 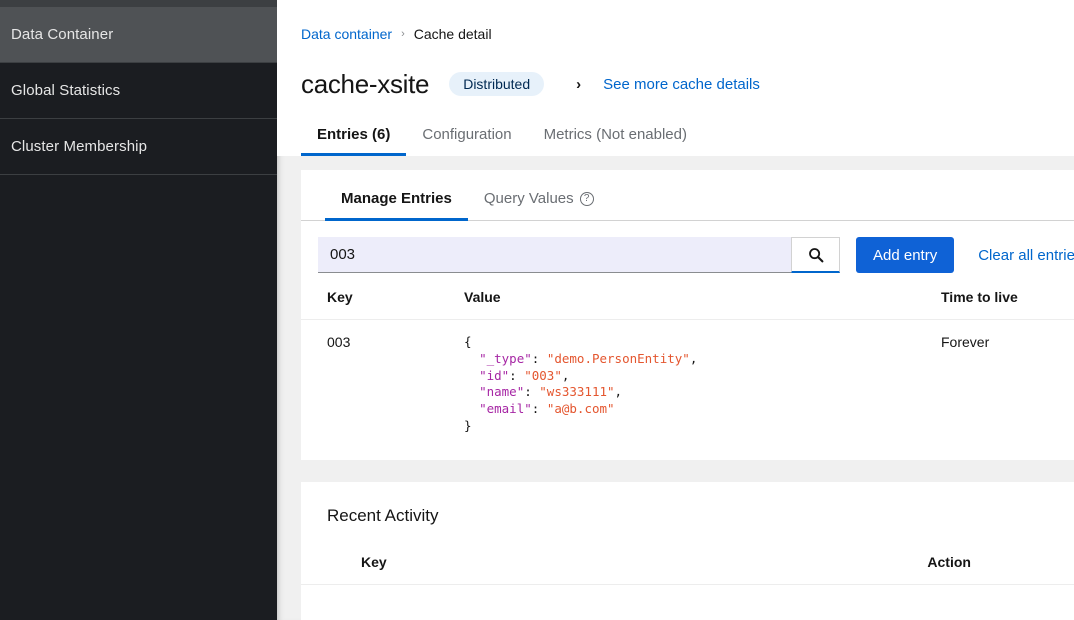 I want to click on sidebar-item-cluster-membership: Cluster Membership, so click(x=138, y=147).